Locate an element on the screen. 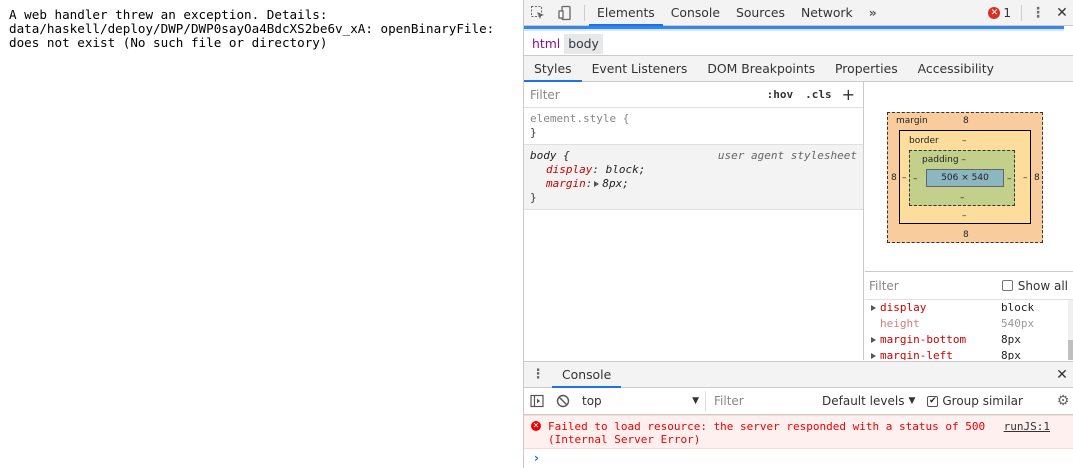 Image resolution: width=1073 pixels, height=468 pixels. computed-row: height 540px is located at coordinates (969, 324).